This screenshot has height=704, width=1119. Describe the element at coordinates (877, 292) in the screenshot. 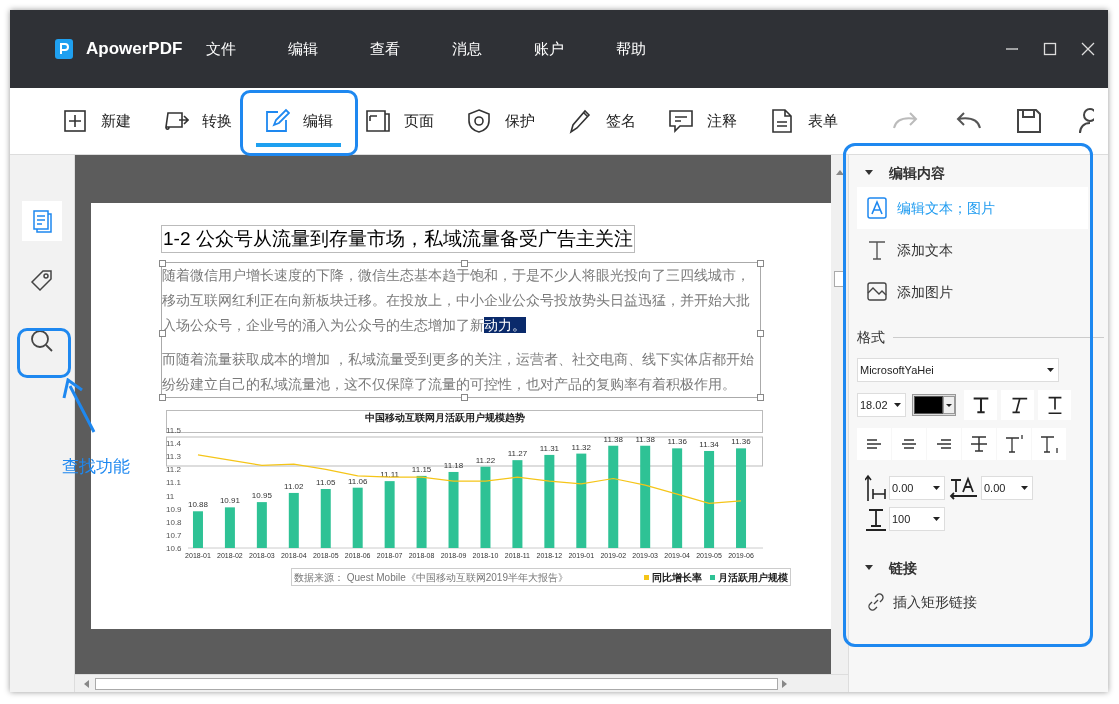

I see `image-icon` at that location.